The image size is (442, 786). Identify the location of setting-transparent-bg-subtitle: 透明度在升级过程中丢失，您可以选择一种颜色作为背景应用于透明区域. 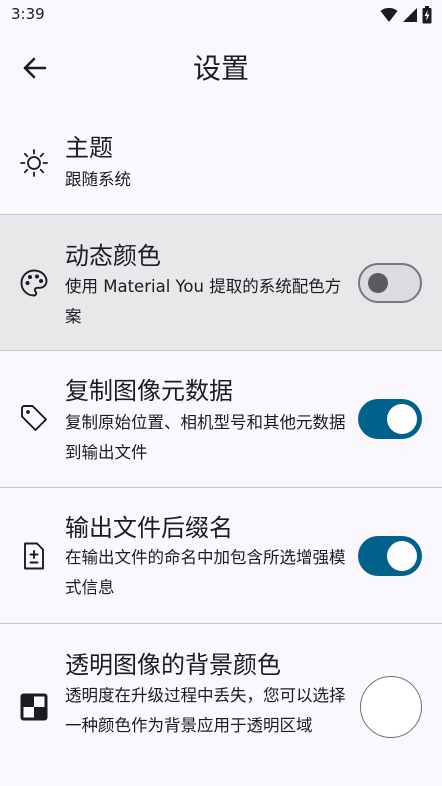
(205, 710).